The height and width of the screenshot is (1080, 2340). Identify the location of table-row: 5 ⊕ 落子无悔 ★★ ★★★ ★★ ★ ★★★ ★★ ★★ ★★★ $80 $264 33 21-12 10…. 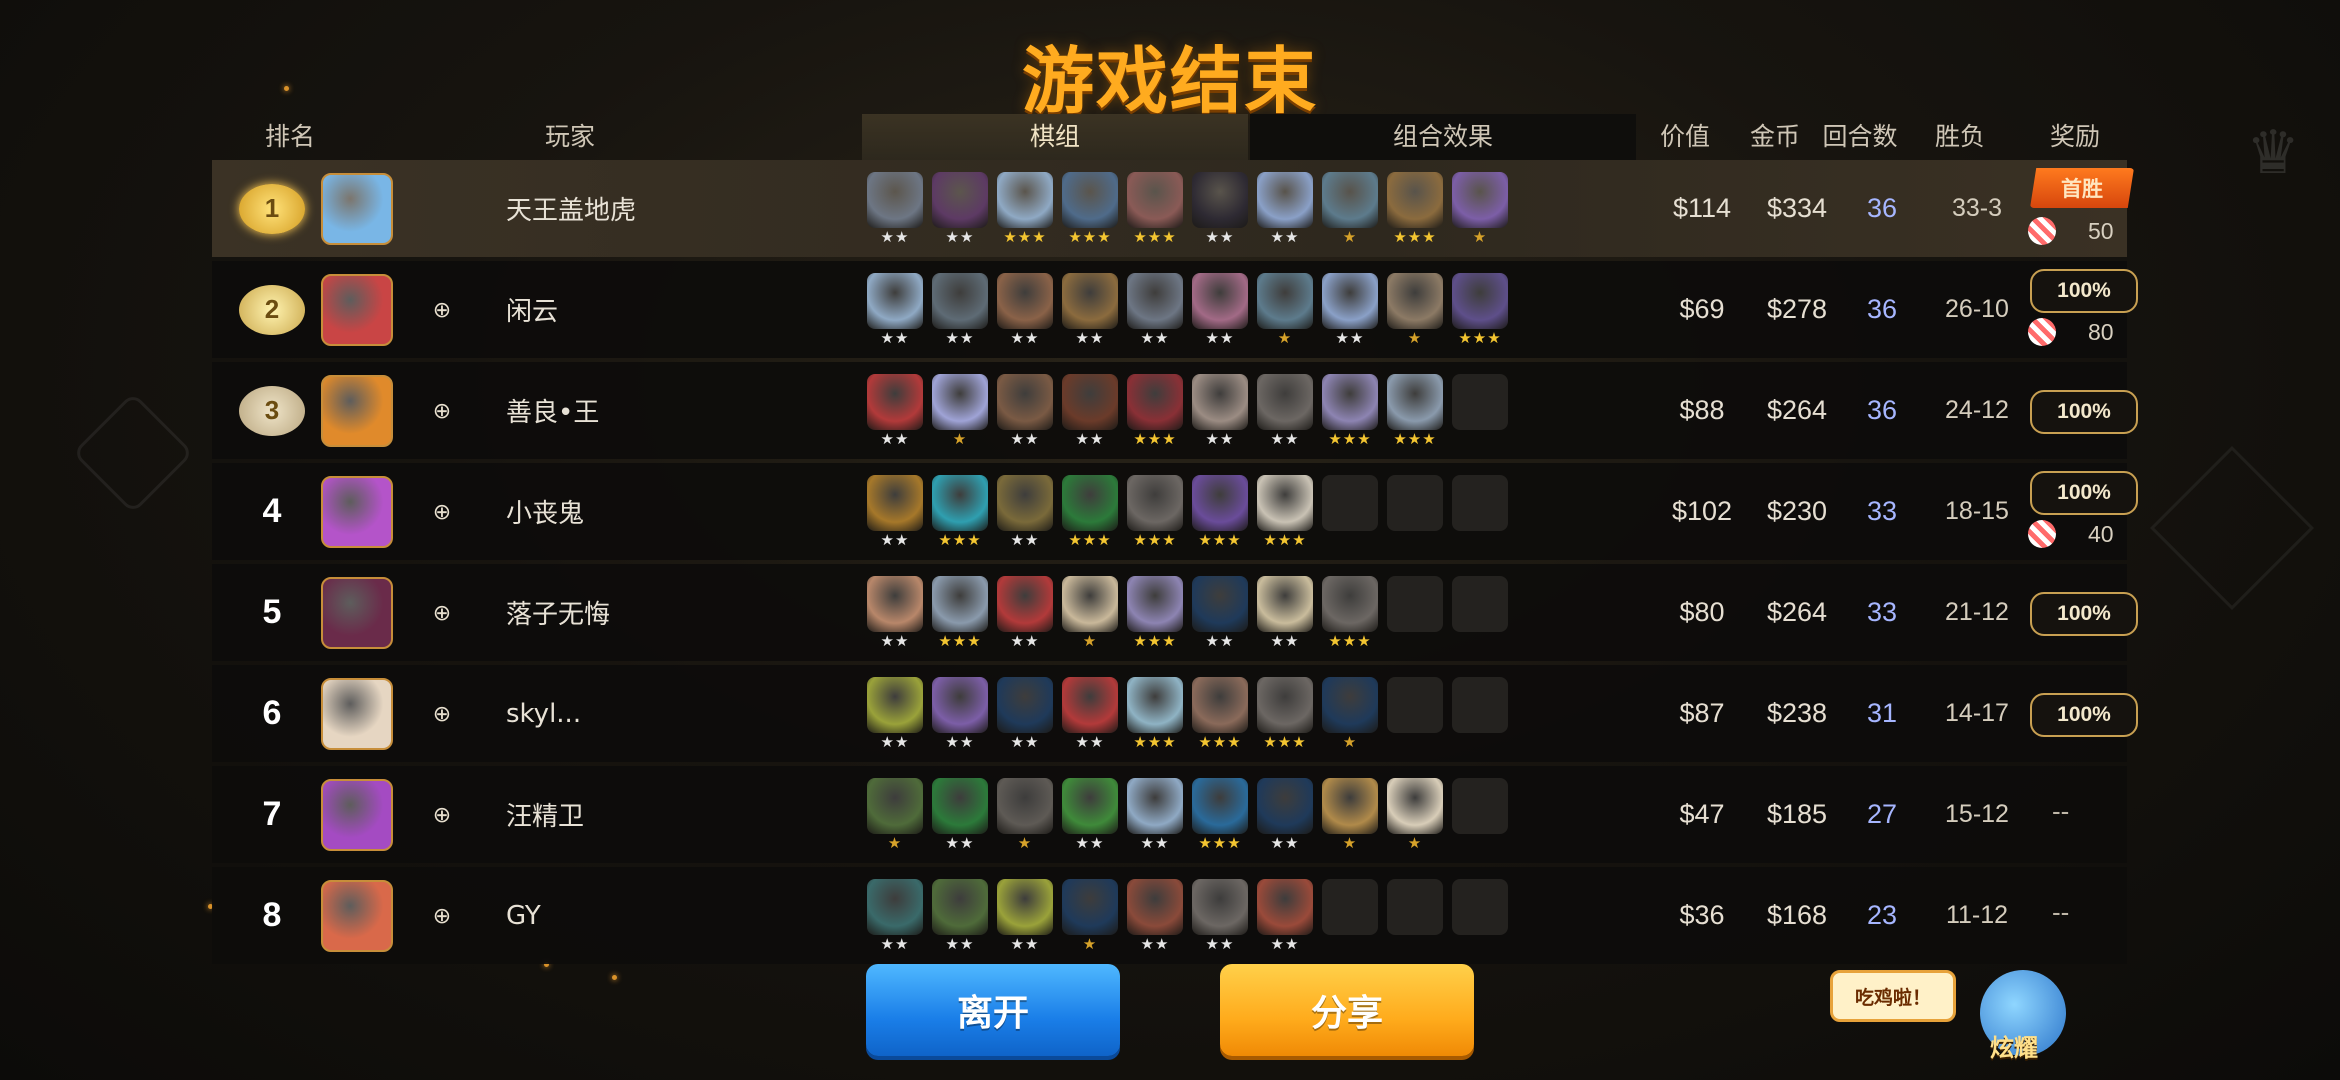
(1175, 612).